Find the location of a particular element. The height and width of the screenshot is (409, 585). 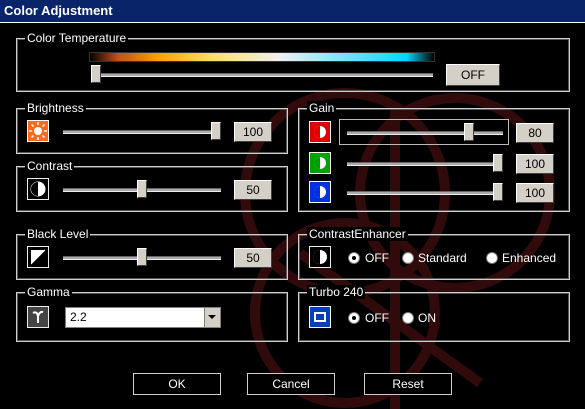

gain-red-icon is located at coordinates (320, 132).